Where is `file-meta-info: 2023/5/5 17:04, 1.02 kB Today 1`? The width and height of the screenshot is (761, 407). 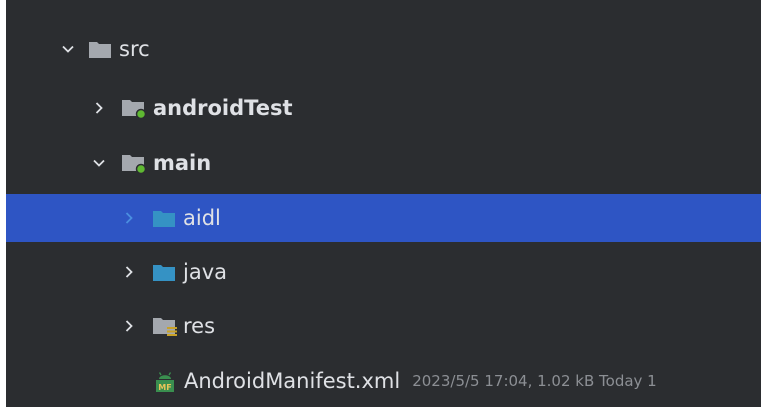 file-meta-info: 2023/5/5 17:04, 1.02 kB Today 1 is located at coordinates (534, 381).